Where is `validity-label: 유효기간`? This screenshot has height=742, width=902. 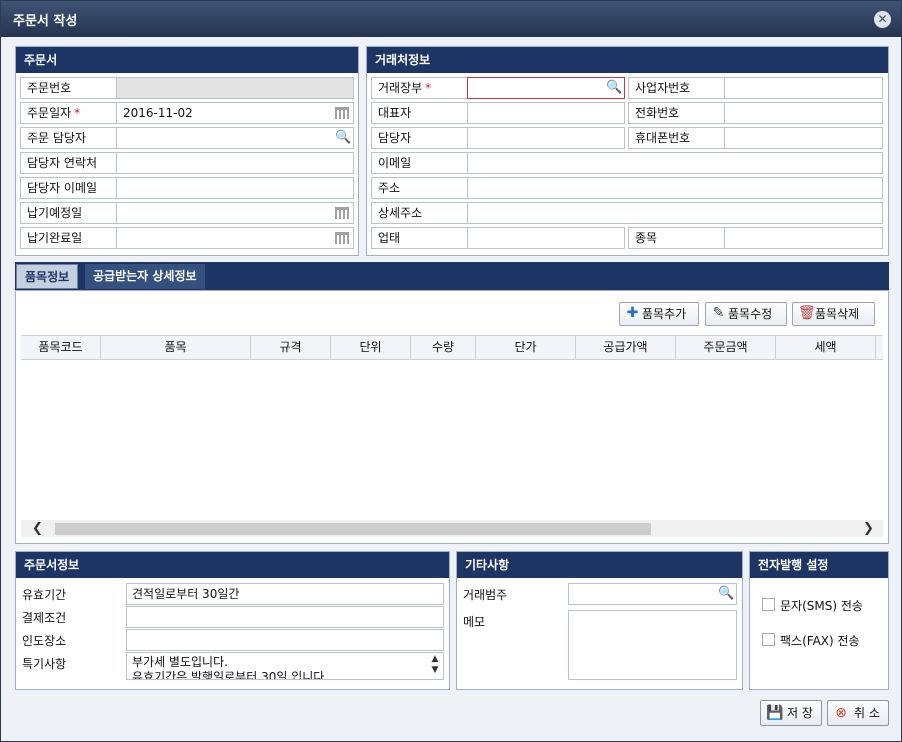 validity-label: 유효기간 is located at coordinates (44, 595).